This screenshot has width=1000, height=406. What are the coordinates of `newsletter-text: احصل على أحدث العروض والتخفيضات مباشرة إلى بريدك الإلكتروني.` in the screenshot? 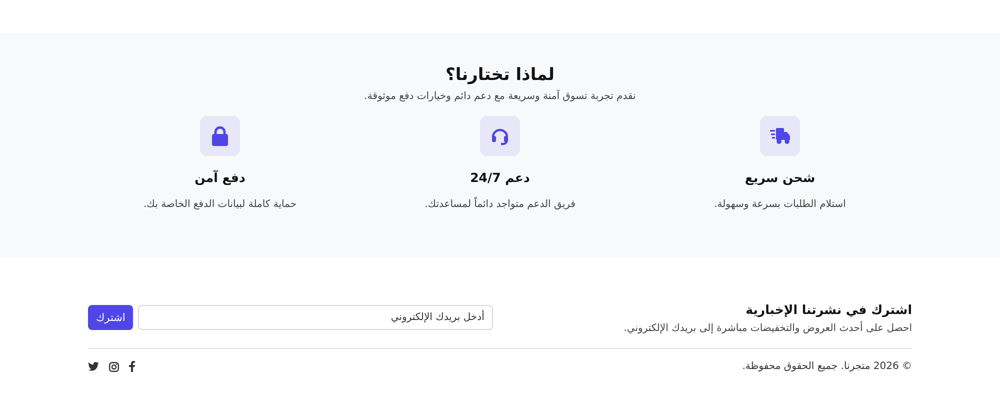 It's located at (768, 328).